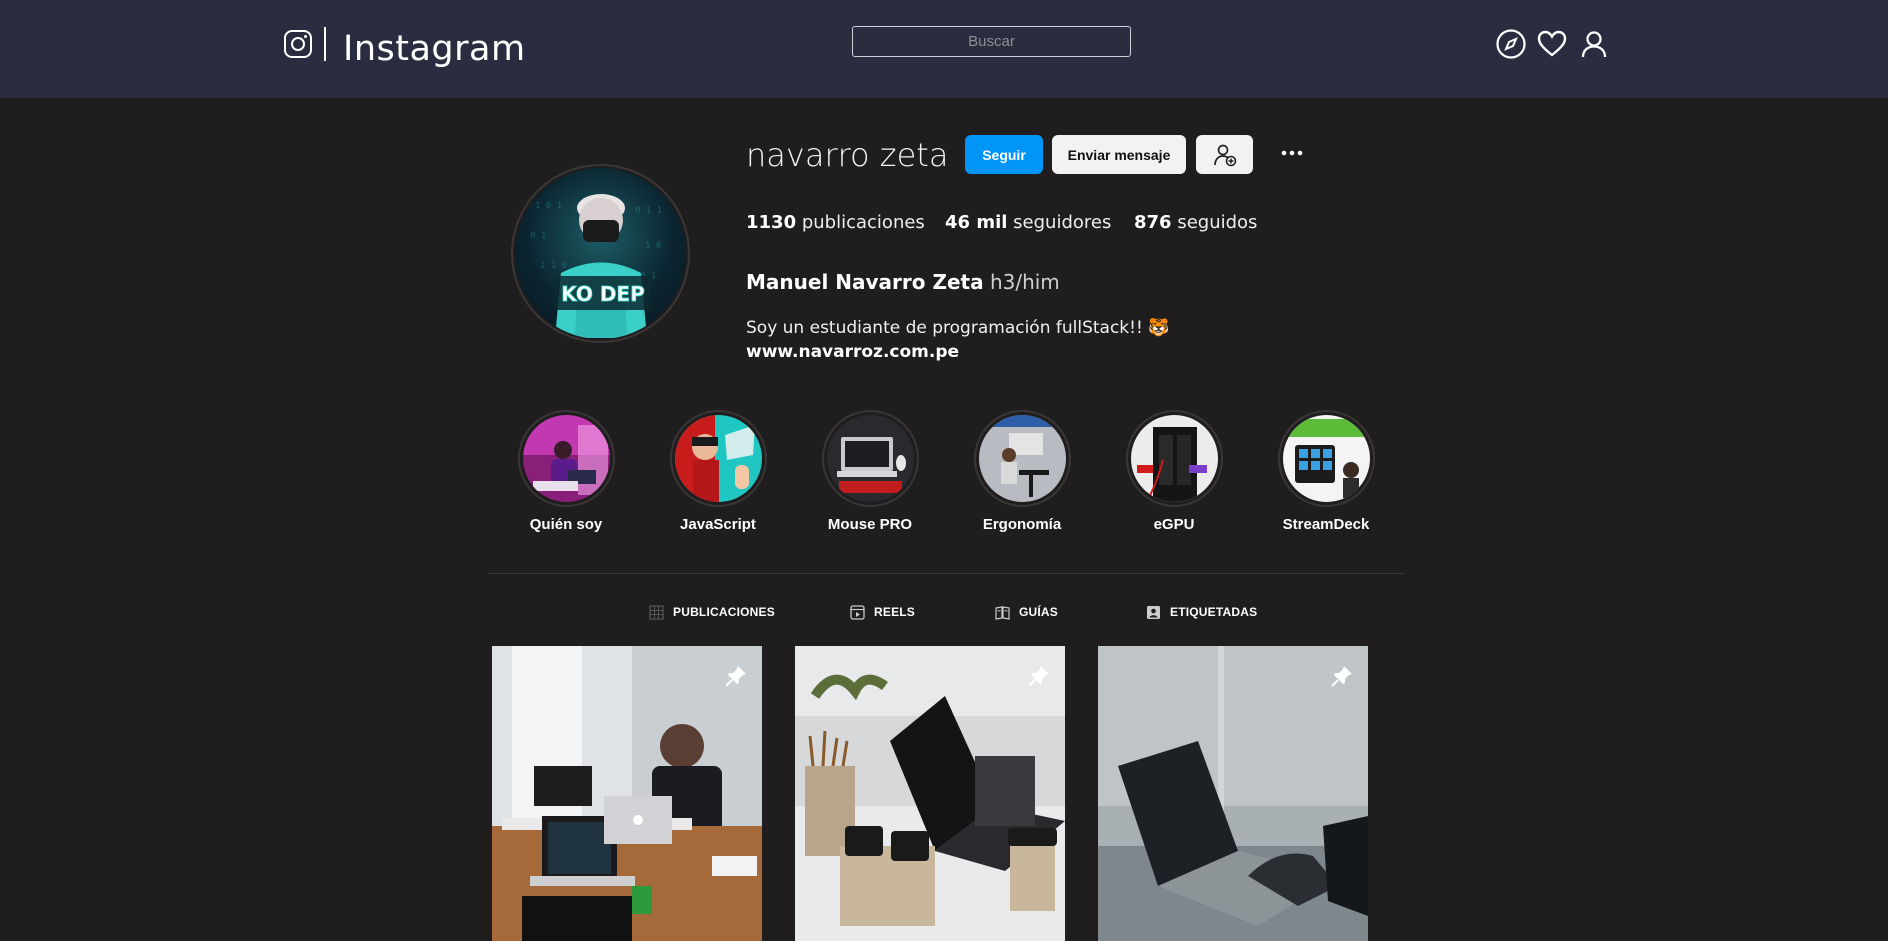 This screenshot has height=941, width=1888. Describe the element at coordinates (653, 246) in the screenshot. I see `svg-text: 1 0` at that location.